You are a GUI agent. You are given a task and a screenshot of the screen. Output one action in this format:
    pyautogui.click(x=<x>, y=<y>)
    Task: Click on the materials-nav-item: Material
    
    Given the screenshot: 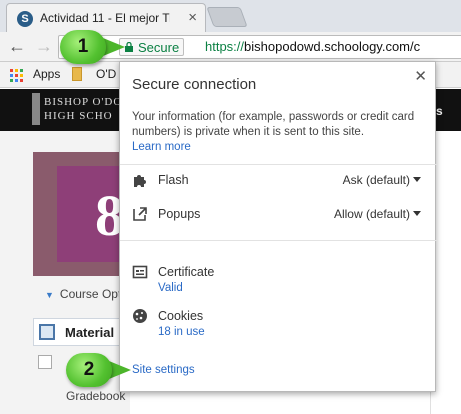 What is the action you would take?
    pyautogui.click(x=81, y=332)
    